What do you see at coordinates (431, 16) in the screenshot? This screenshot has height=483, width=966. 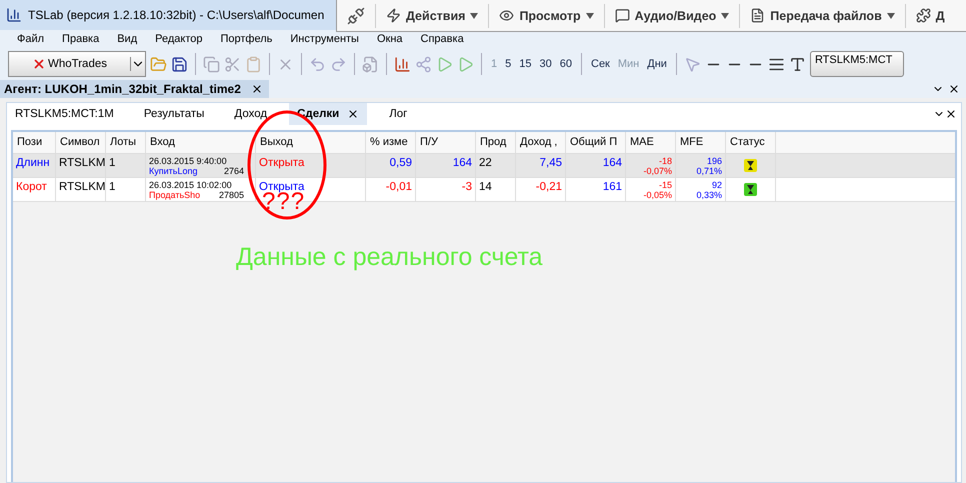 I see `remote-menu-button: Действия` at bounding box center [431, 16].